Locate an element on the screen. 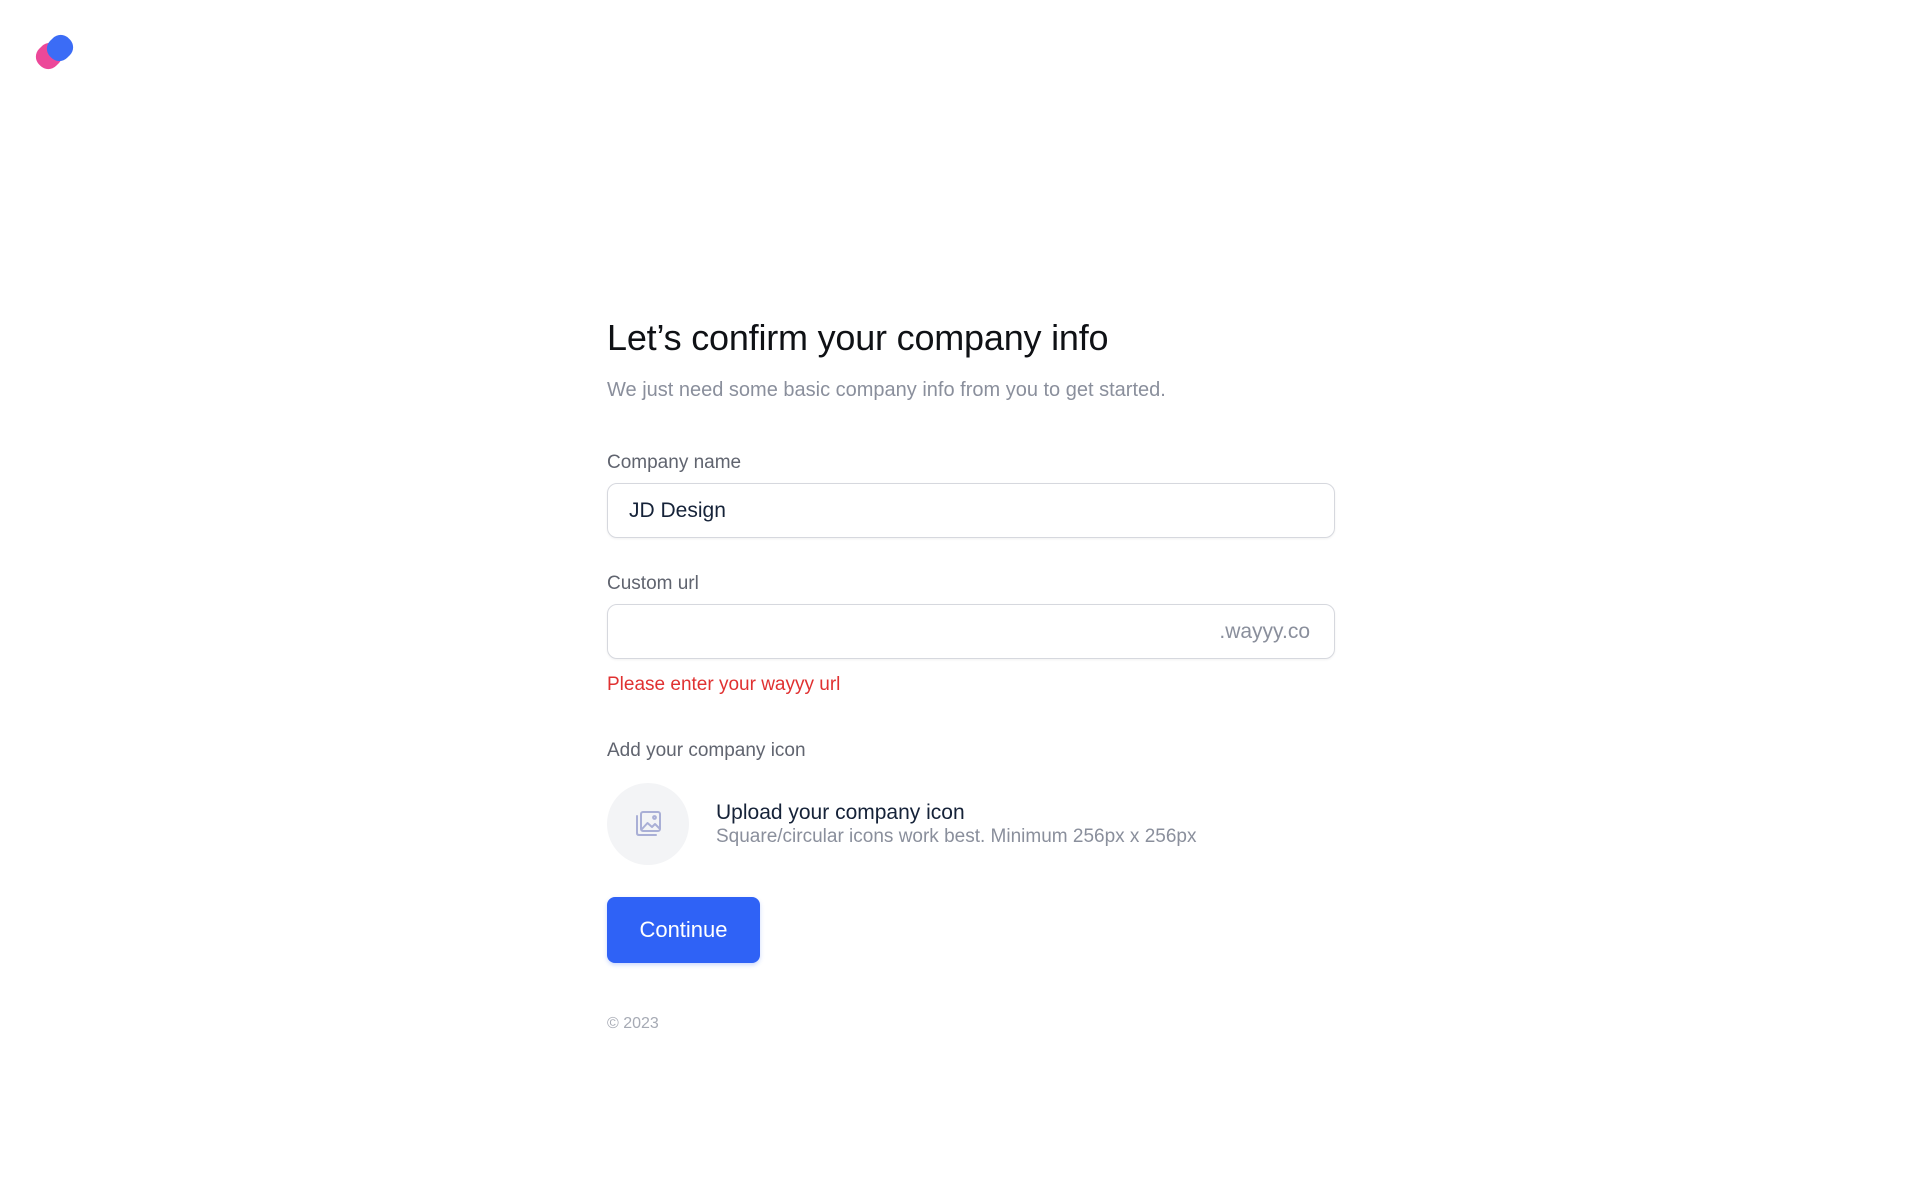 This screenshot has width=1920, height=1200. brand-logo-icon is located at coordinates (56, 56).